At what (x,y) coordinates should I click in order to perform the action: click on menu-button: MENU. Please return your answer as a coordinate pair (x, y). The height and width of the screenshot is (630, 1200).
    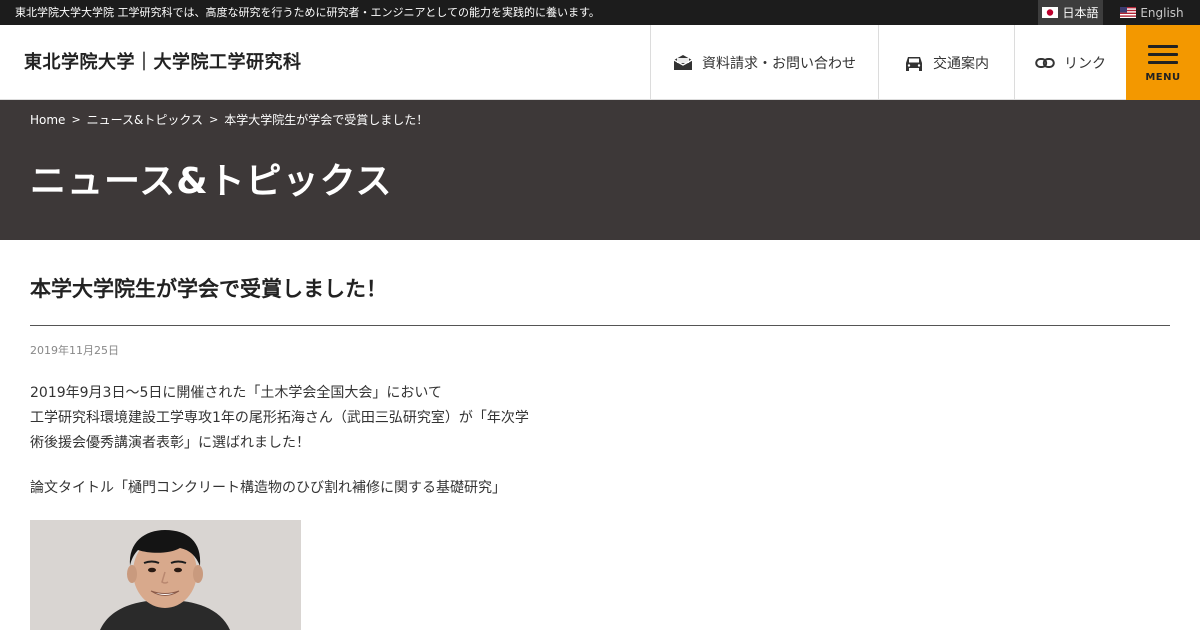
    Looking at the image, I should click on (1163, 62).